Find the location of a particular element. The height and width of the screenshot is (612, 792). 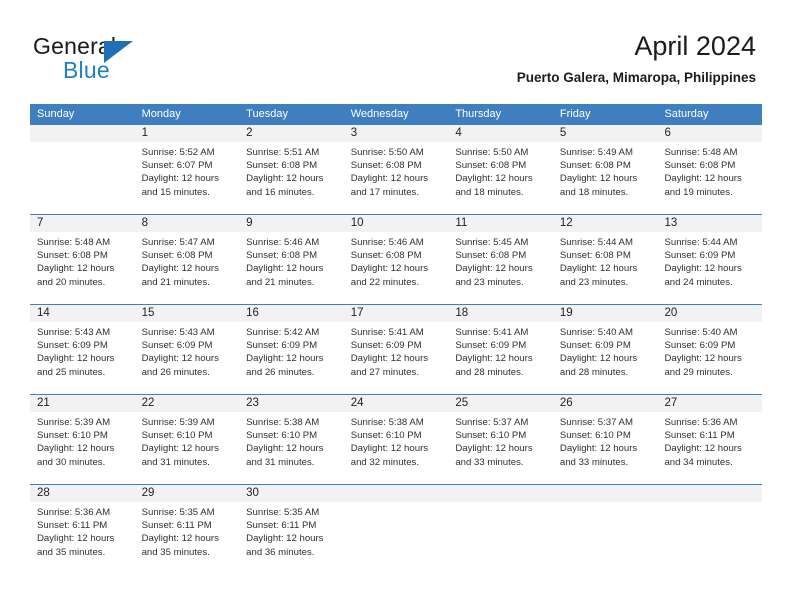

day-number-band: 11 is located at coordinates (500, 223).